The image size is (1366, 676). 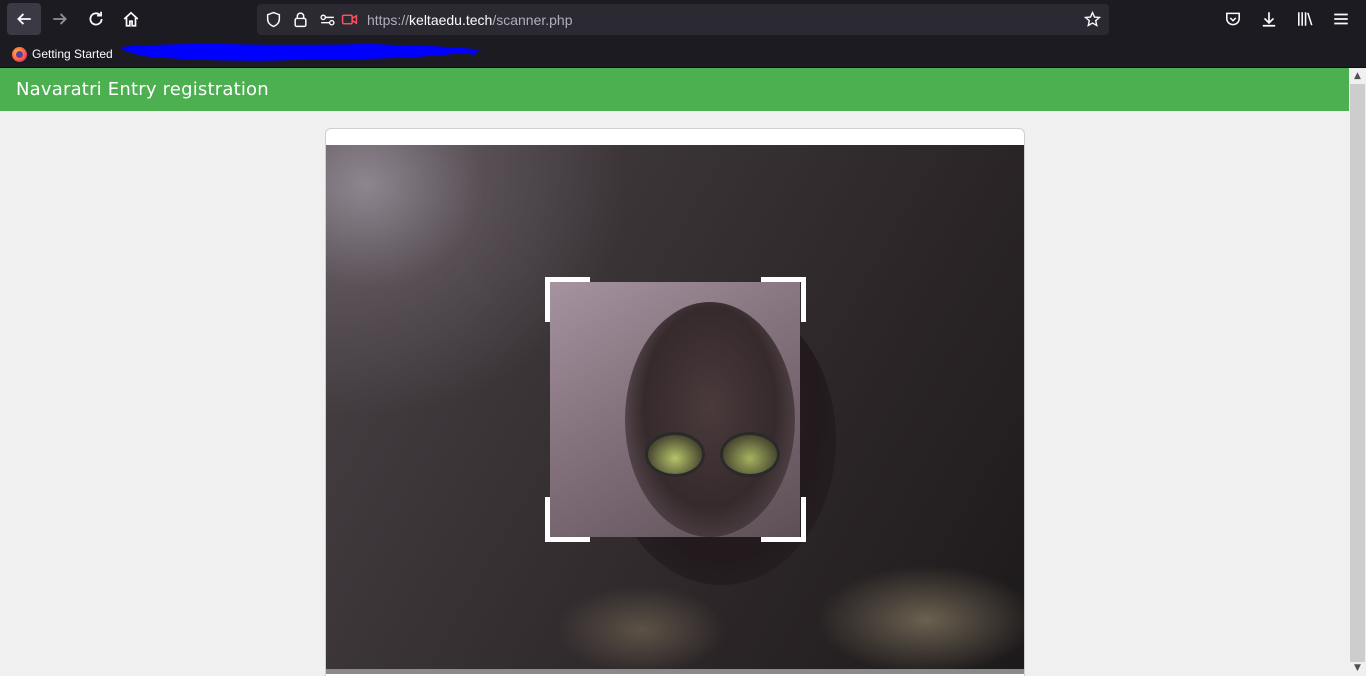 I want to click on pocket-button, so click(x=1233, y=19).